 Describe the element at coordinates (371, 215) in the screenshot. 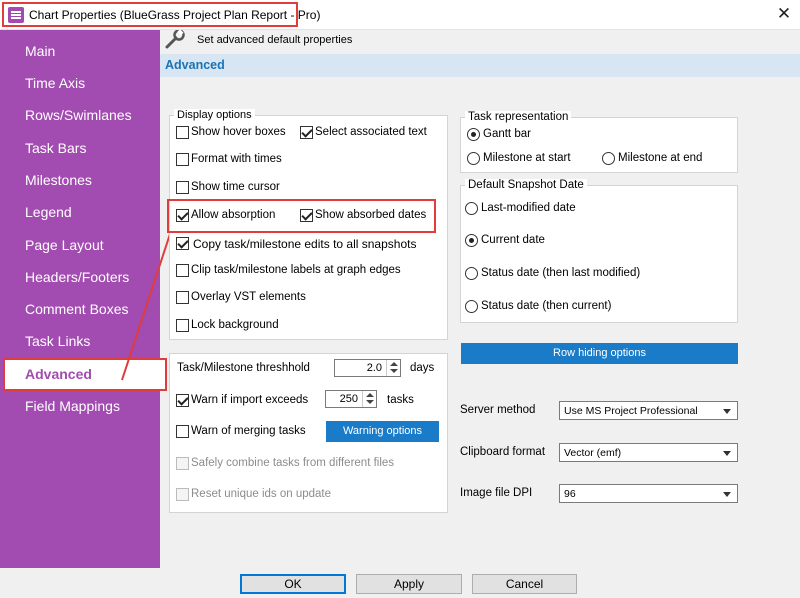

I see `show-absorbed-dates-label: Show absorbed dates` at that location.